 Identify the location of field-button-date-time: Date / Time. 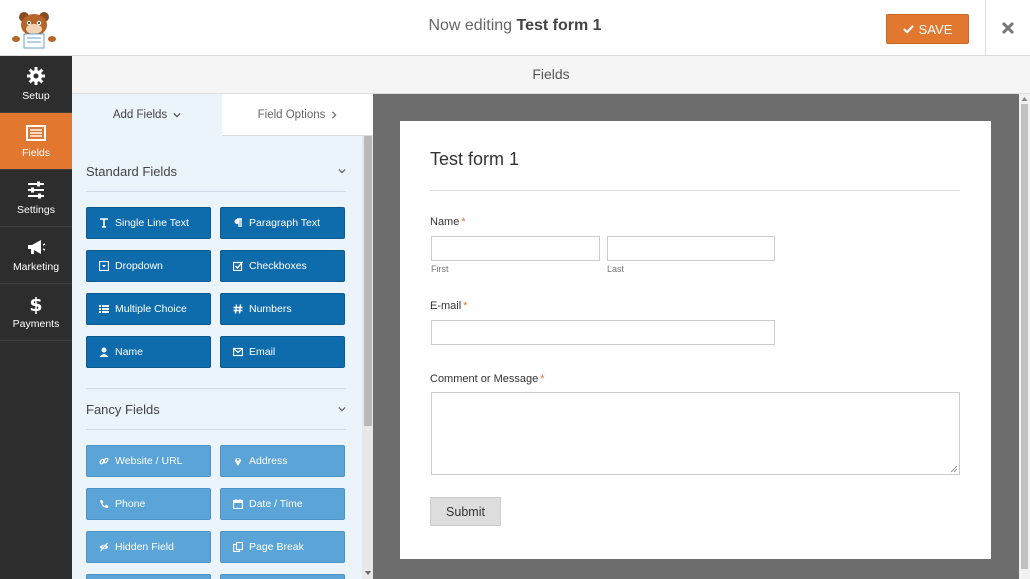
(282, 504).